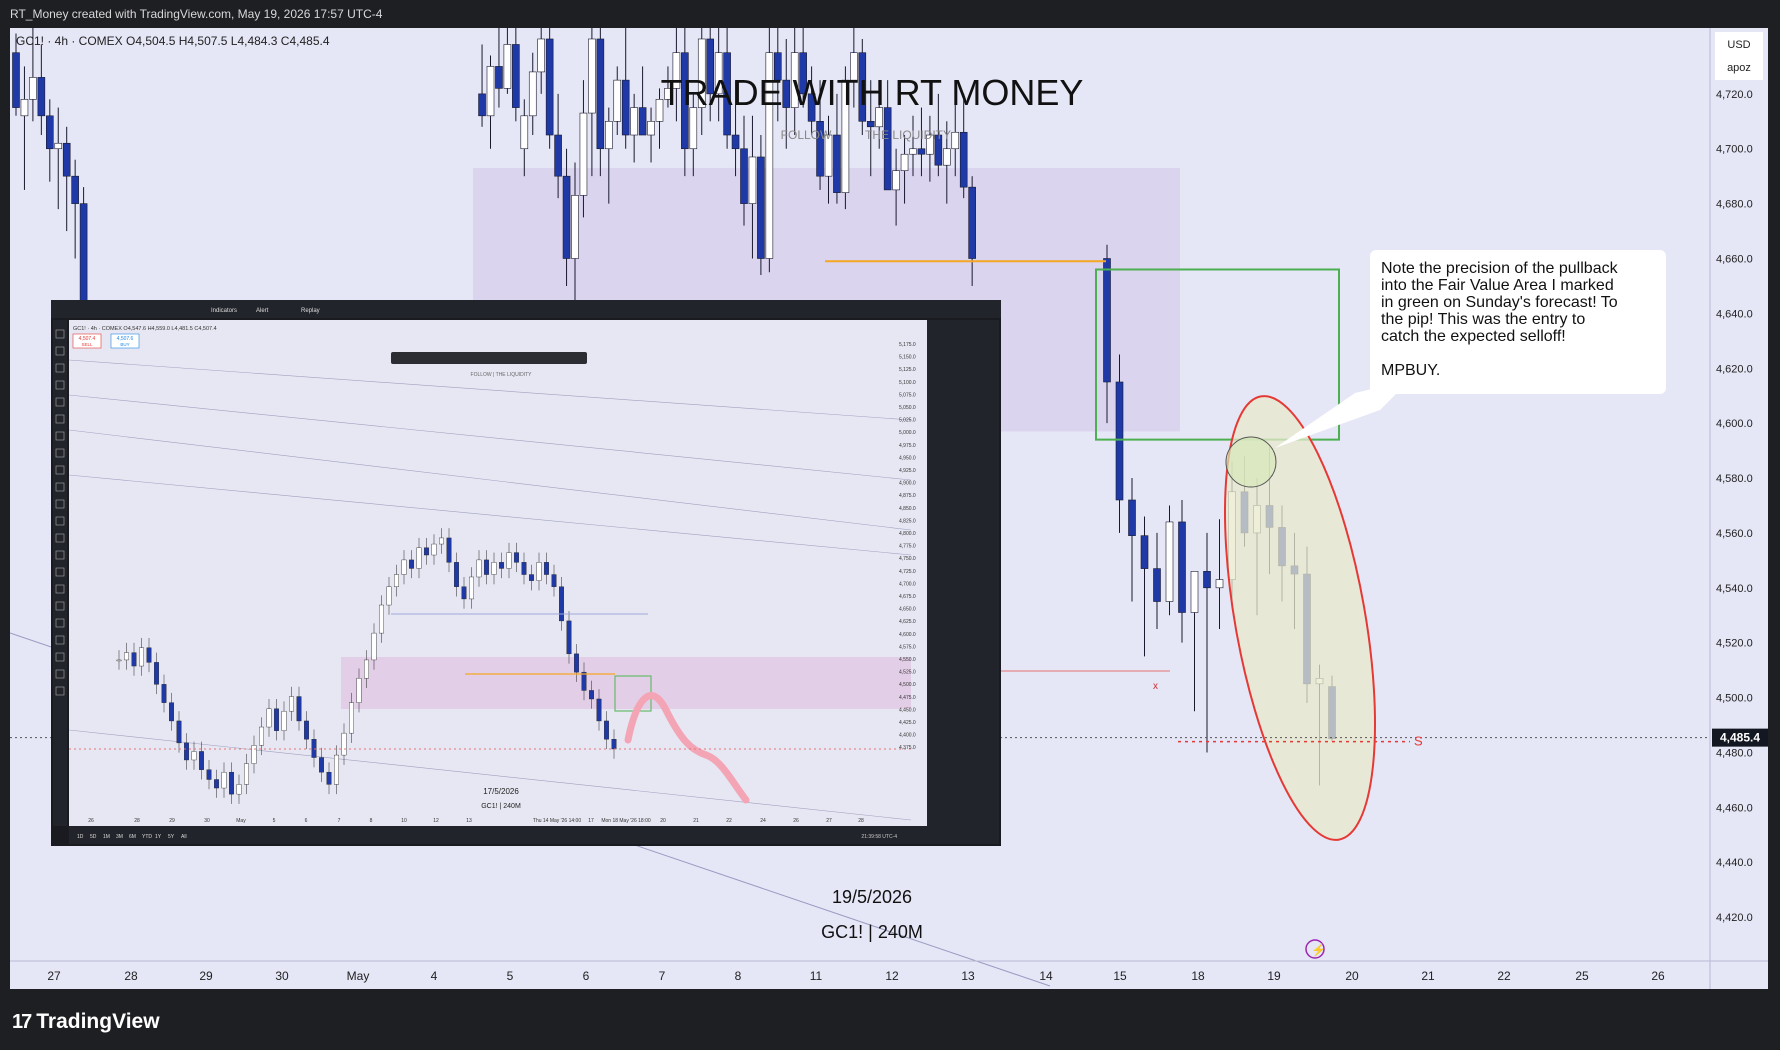 The height and width of the screenshot is (1050, 1780). Describe the element at coordinates (436, 821) in the screenshot. I see `inset-x-label: 12` at that location.